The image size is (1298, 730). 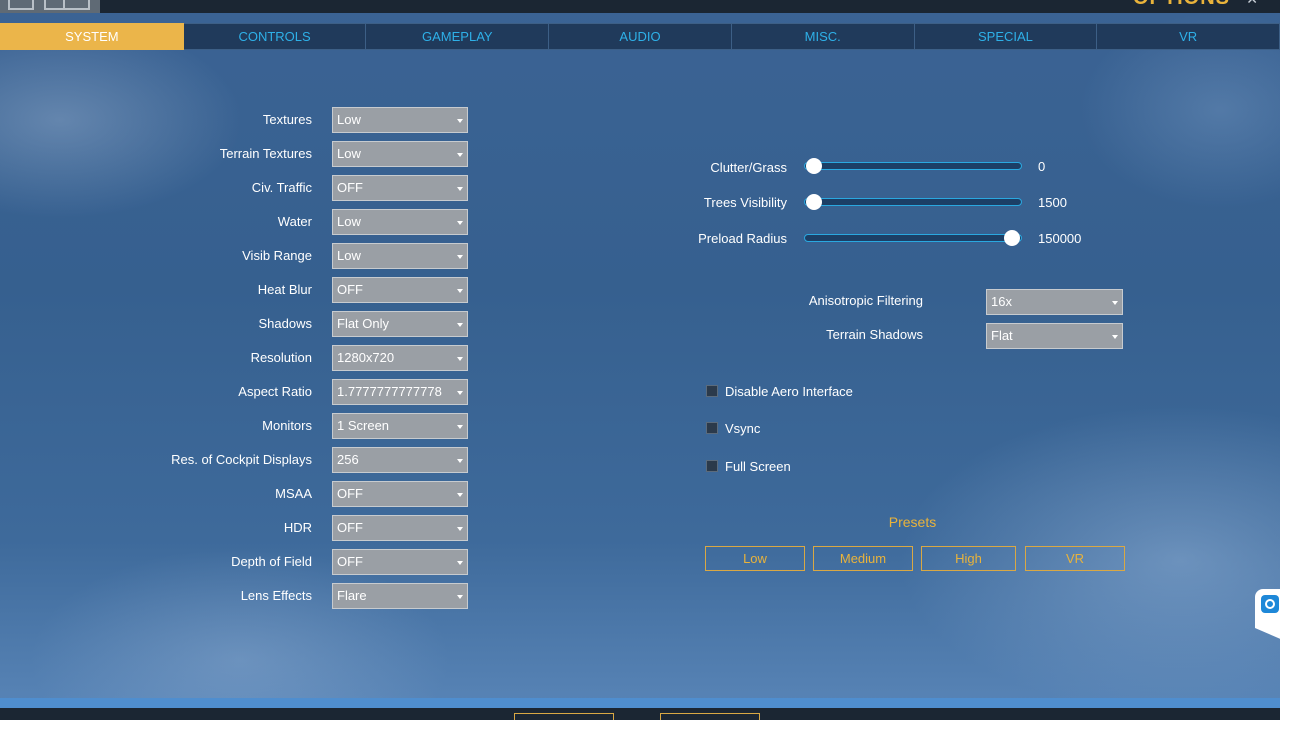 I want to click on monitors-dropdown: 1 Screen, so click(x=400, y=426).